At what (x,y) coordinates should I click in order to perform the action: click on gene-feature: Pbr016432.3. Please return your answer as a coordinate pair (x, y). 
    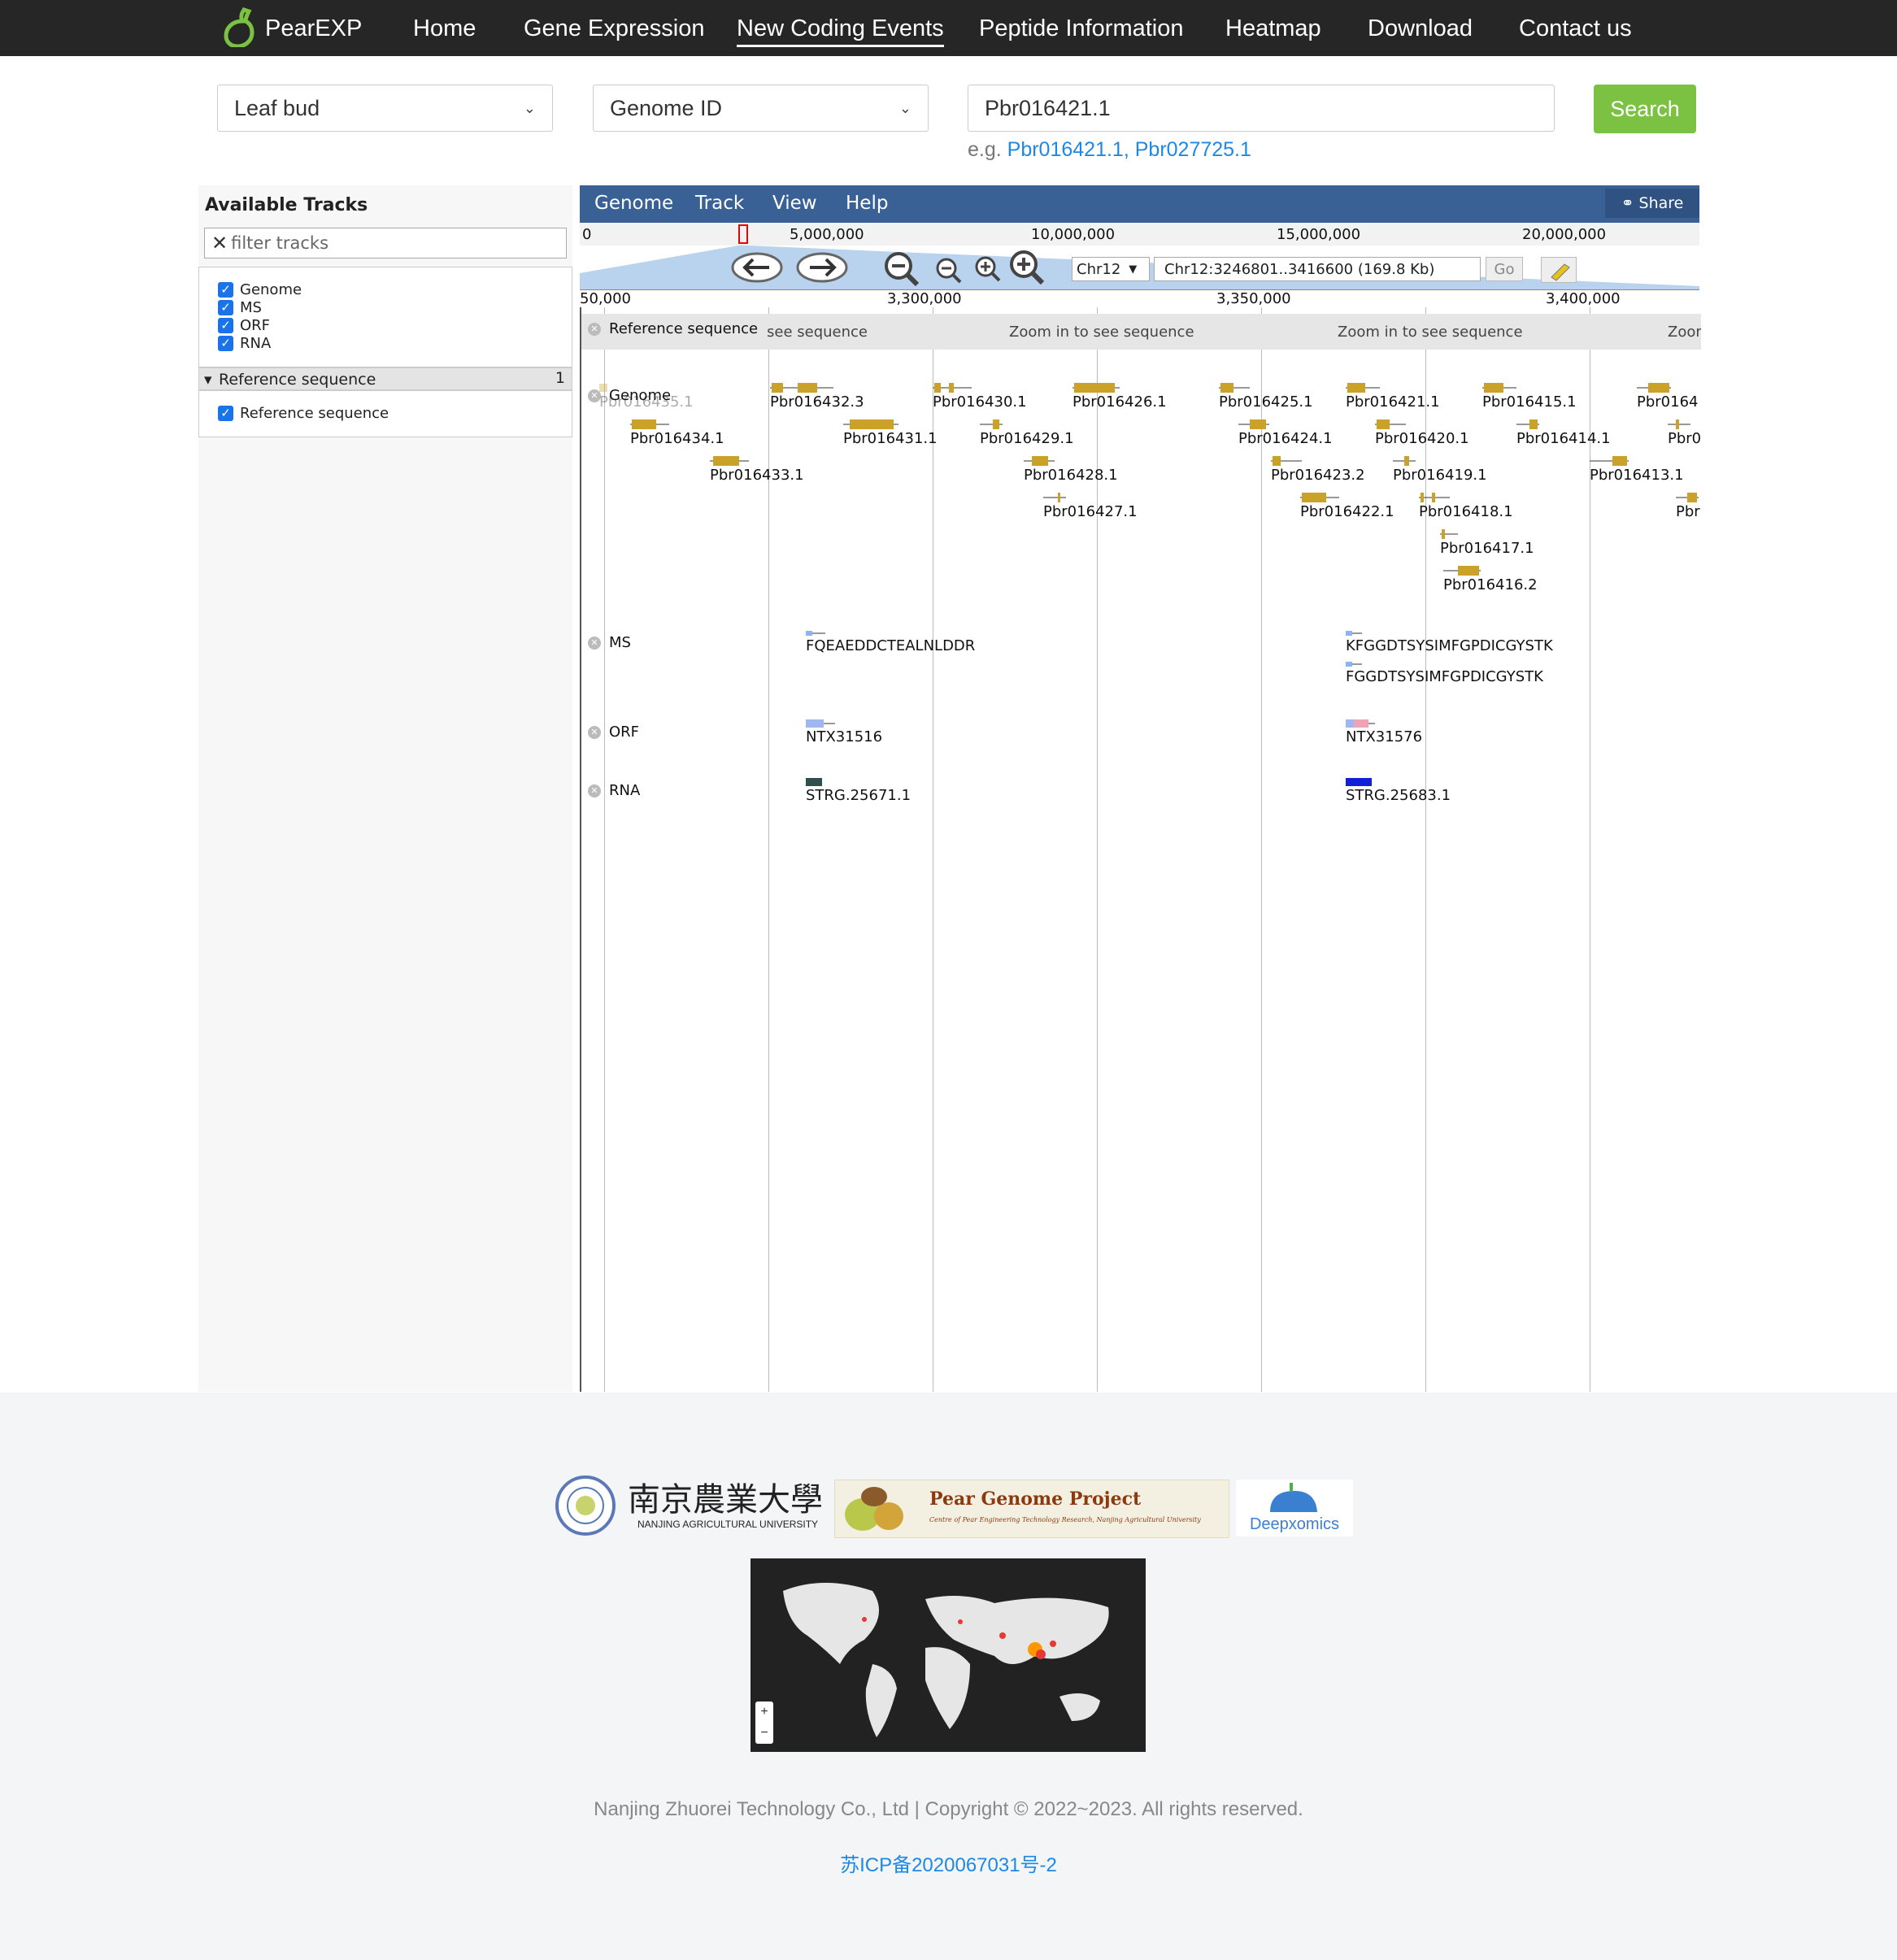
    Looking at the image, I should click on (817, 396).